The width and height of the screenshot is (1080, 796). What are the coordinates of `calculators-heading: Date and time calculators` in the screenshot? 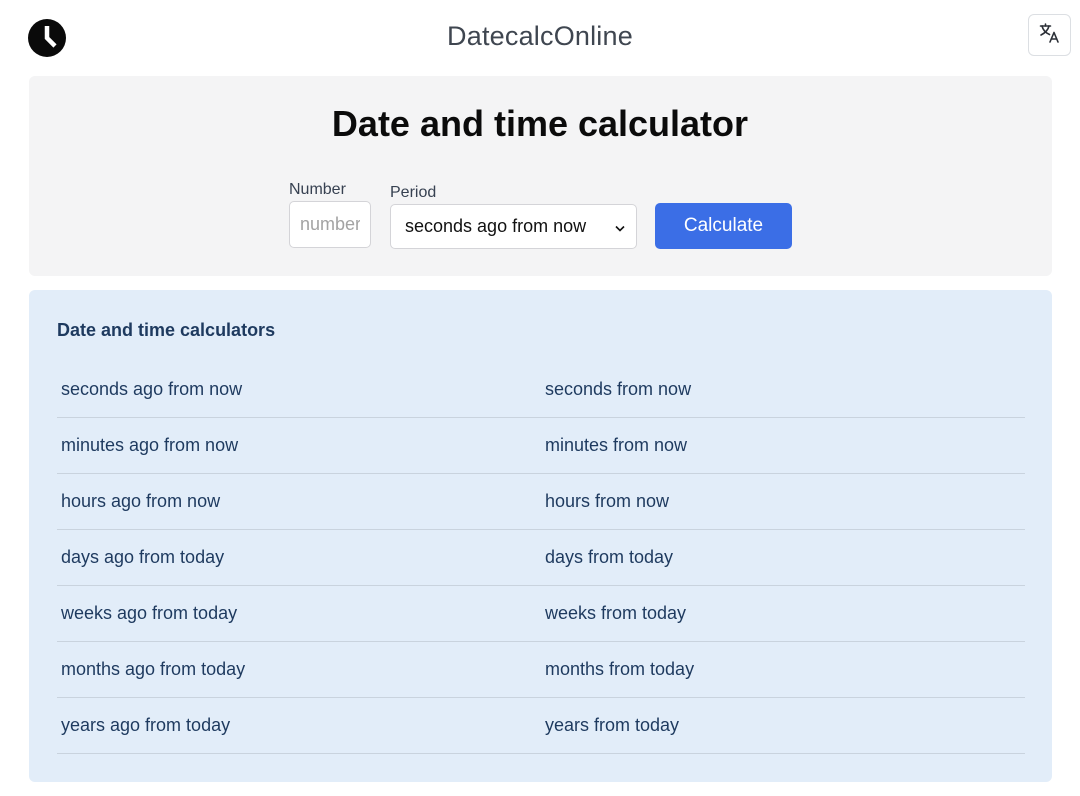 It's located at (166, 330).